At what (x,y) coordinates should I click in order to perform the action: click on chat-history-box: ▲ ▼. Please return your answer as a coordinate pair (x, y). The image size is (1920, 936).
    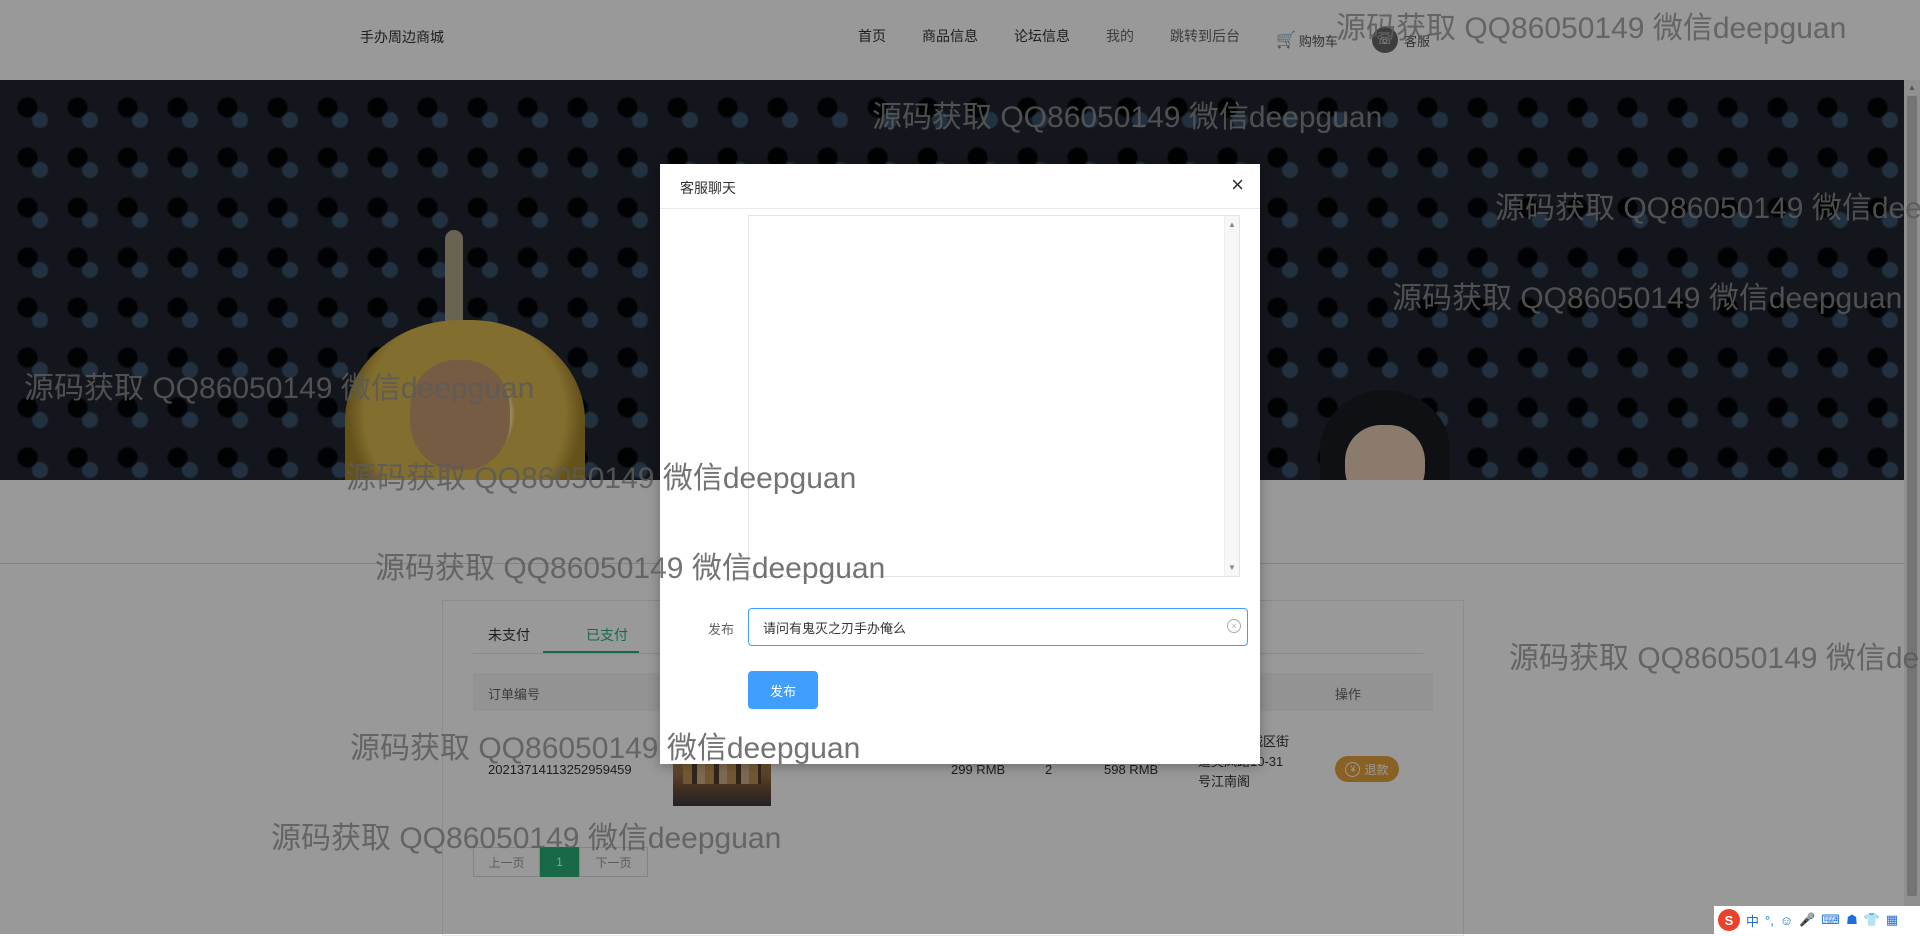
    Looking at the image, I should click on (994, 396).